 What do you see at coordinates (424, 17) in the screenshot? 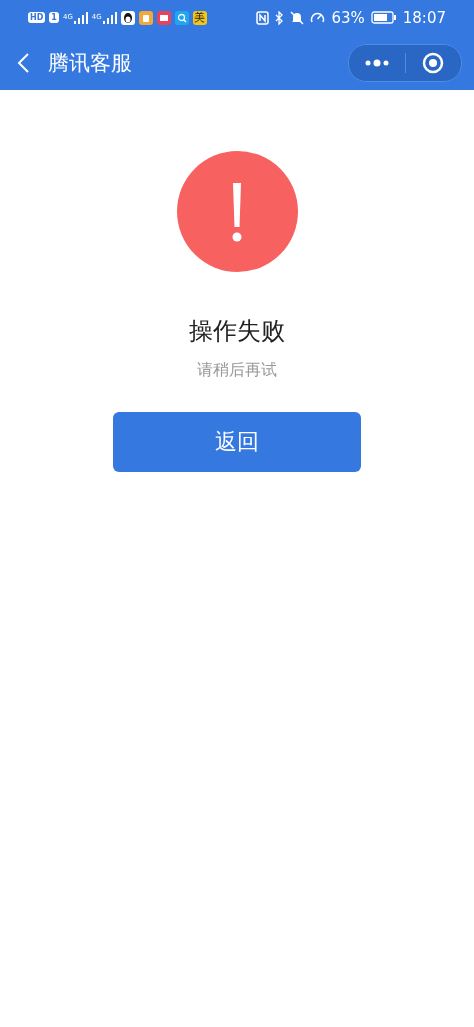
I see `clock: 18:07` at bounding box center [424, 17].